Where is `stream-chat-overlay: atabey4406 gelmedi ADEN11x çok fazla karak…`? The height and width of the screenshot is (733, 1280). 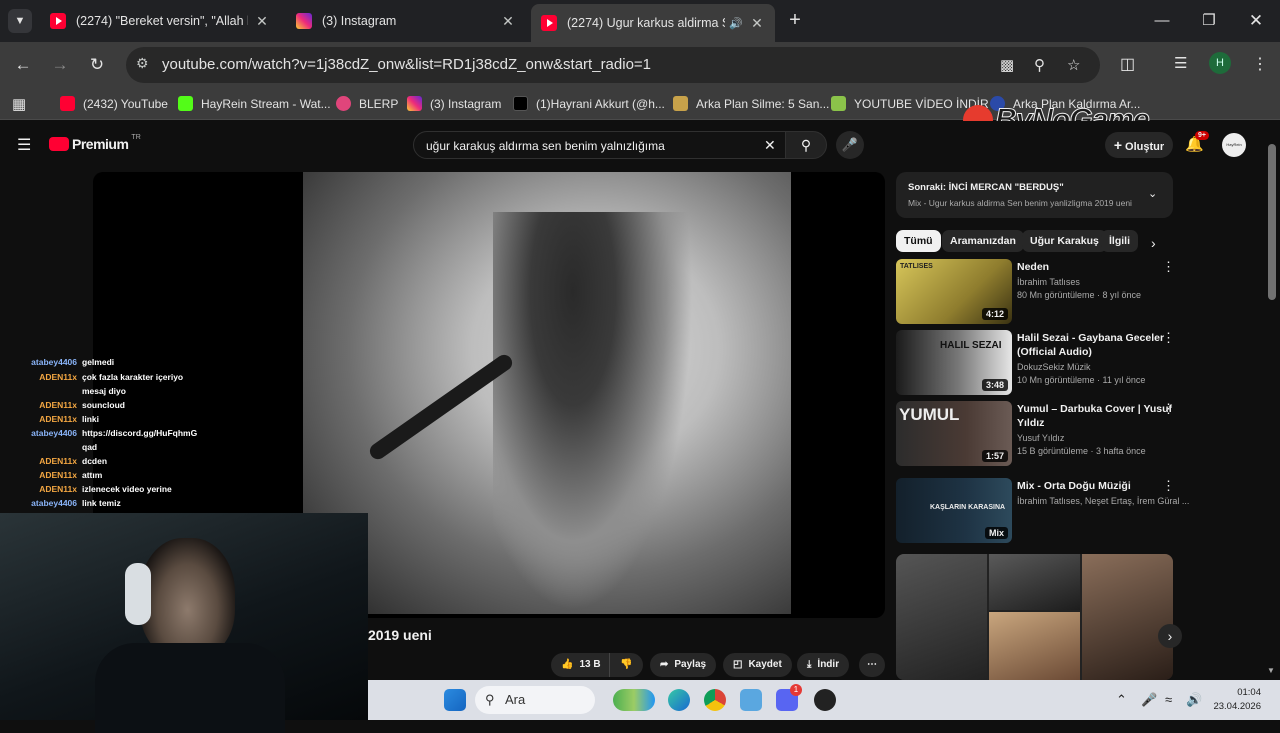
stream-chat-overlay: atabey4406 gelmedi ADEN11x çok fazla karak… is located at coordinates (100, 435).